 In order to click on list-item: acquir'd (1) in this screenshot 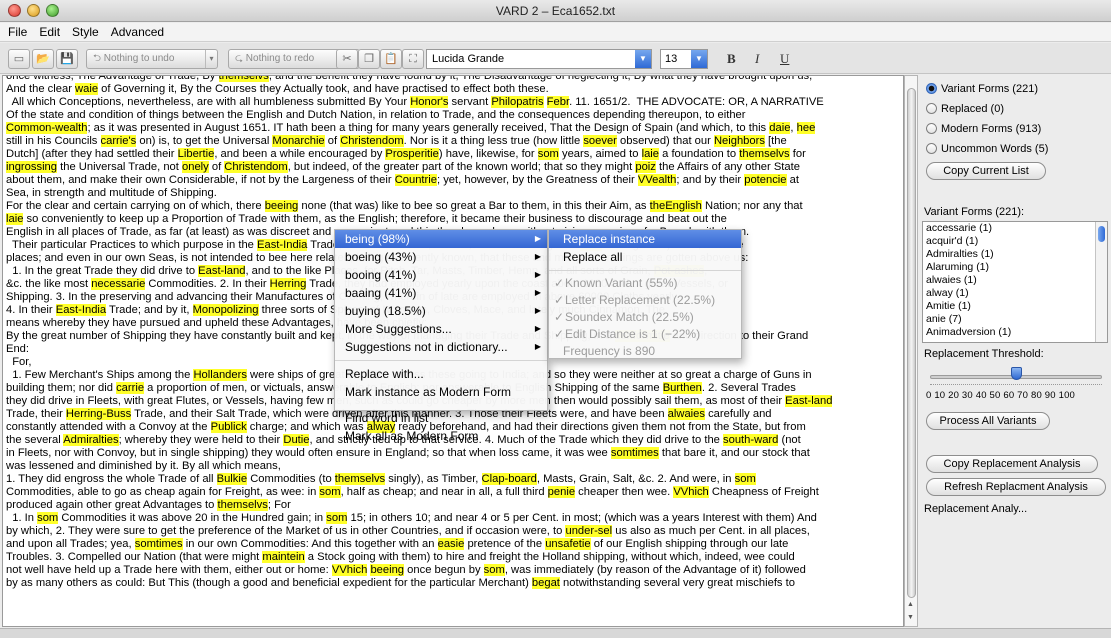, I will do `click(1015, 241)`.